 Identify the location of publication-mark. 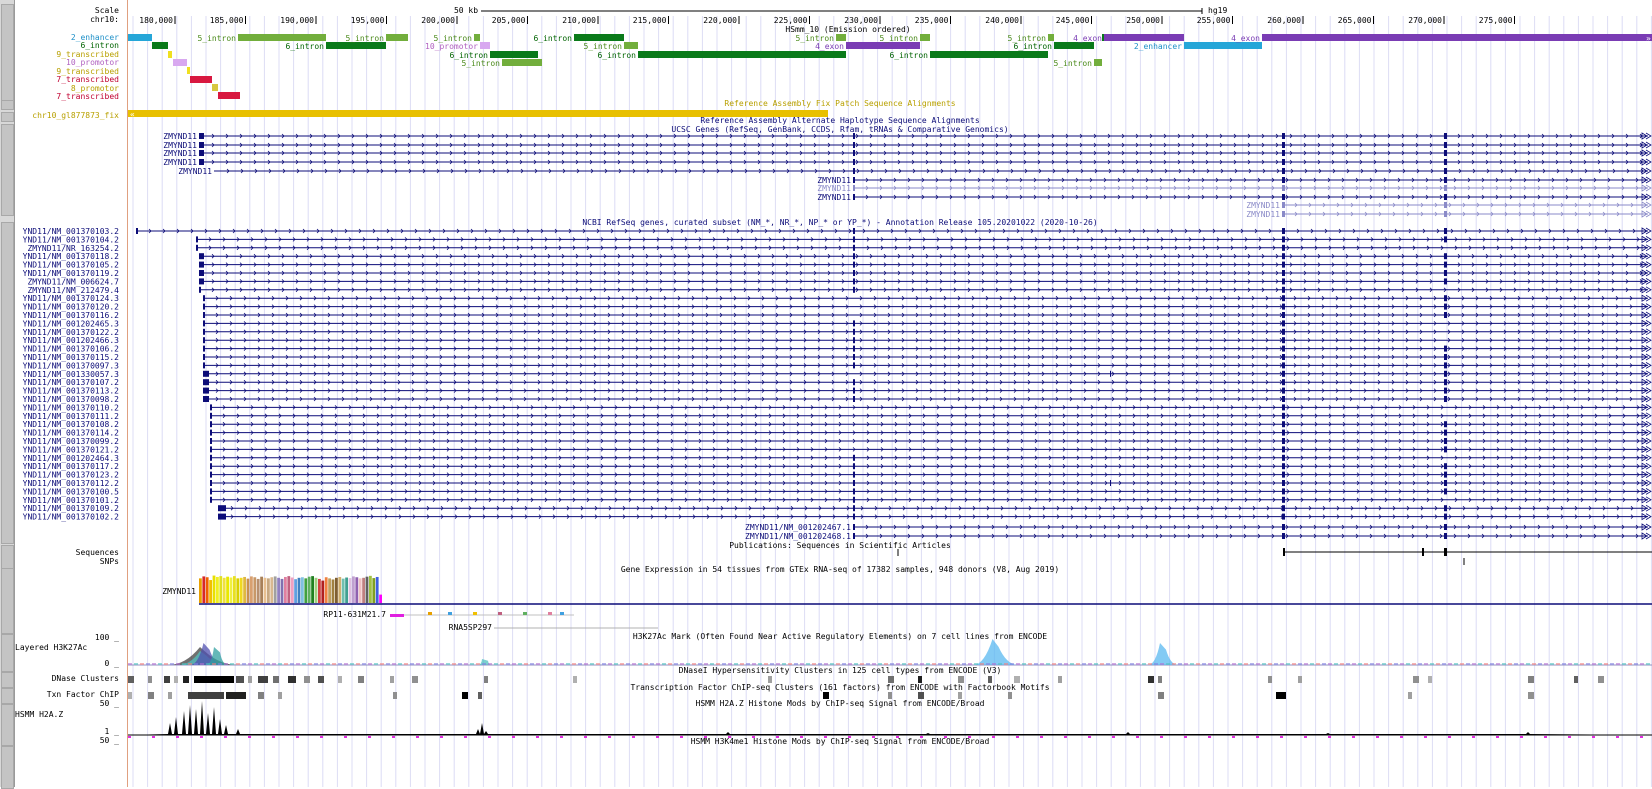
(1423, 552).